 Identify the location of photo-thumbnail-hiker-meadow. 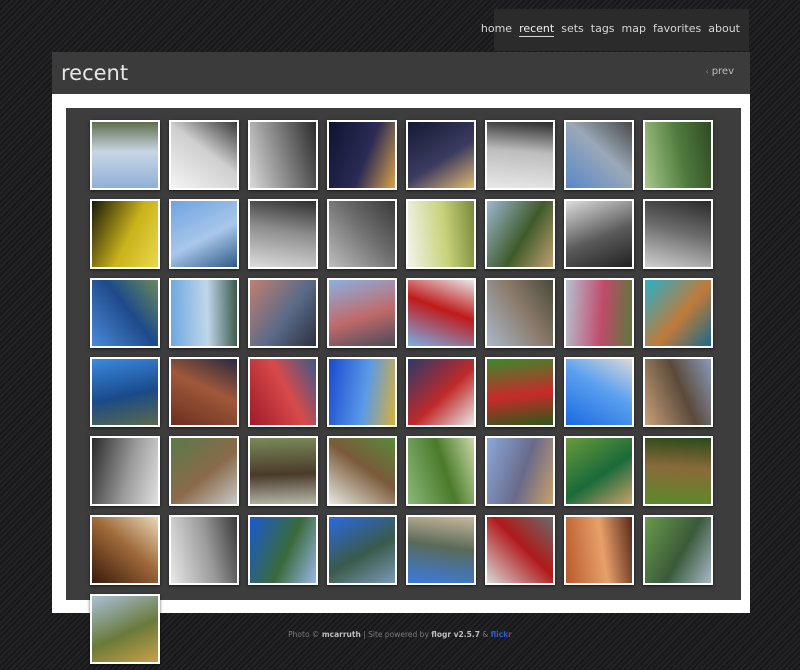
(678, 550).